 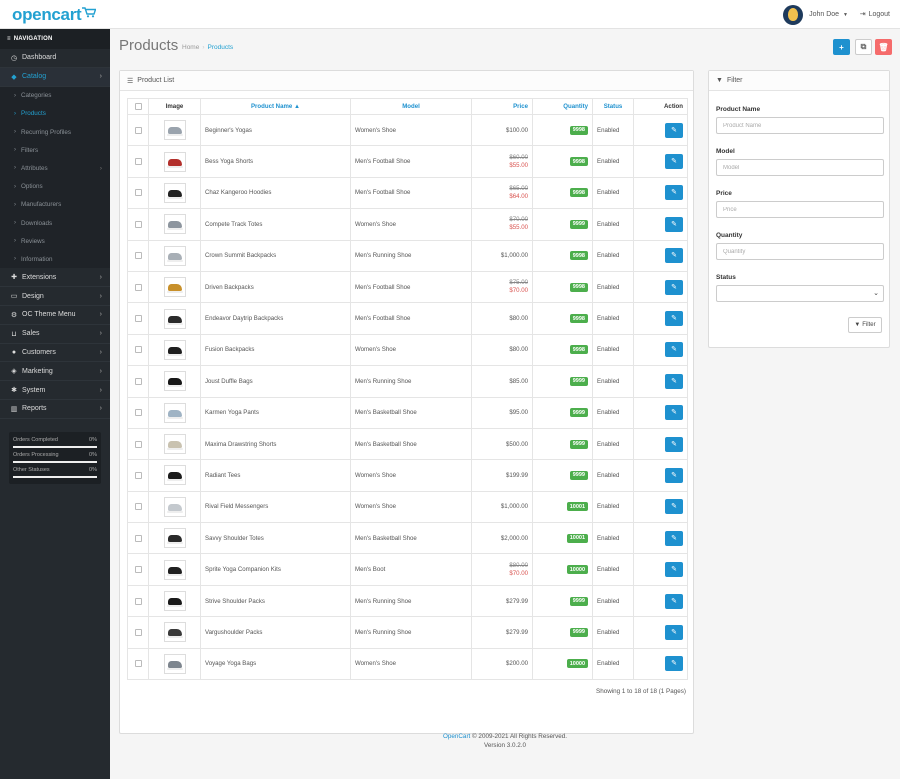 What do you see at coordinates (411, 350) in the screenshot?
I see `model-cell: Women's Shoe` at bounding box center [411, 350].